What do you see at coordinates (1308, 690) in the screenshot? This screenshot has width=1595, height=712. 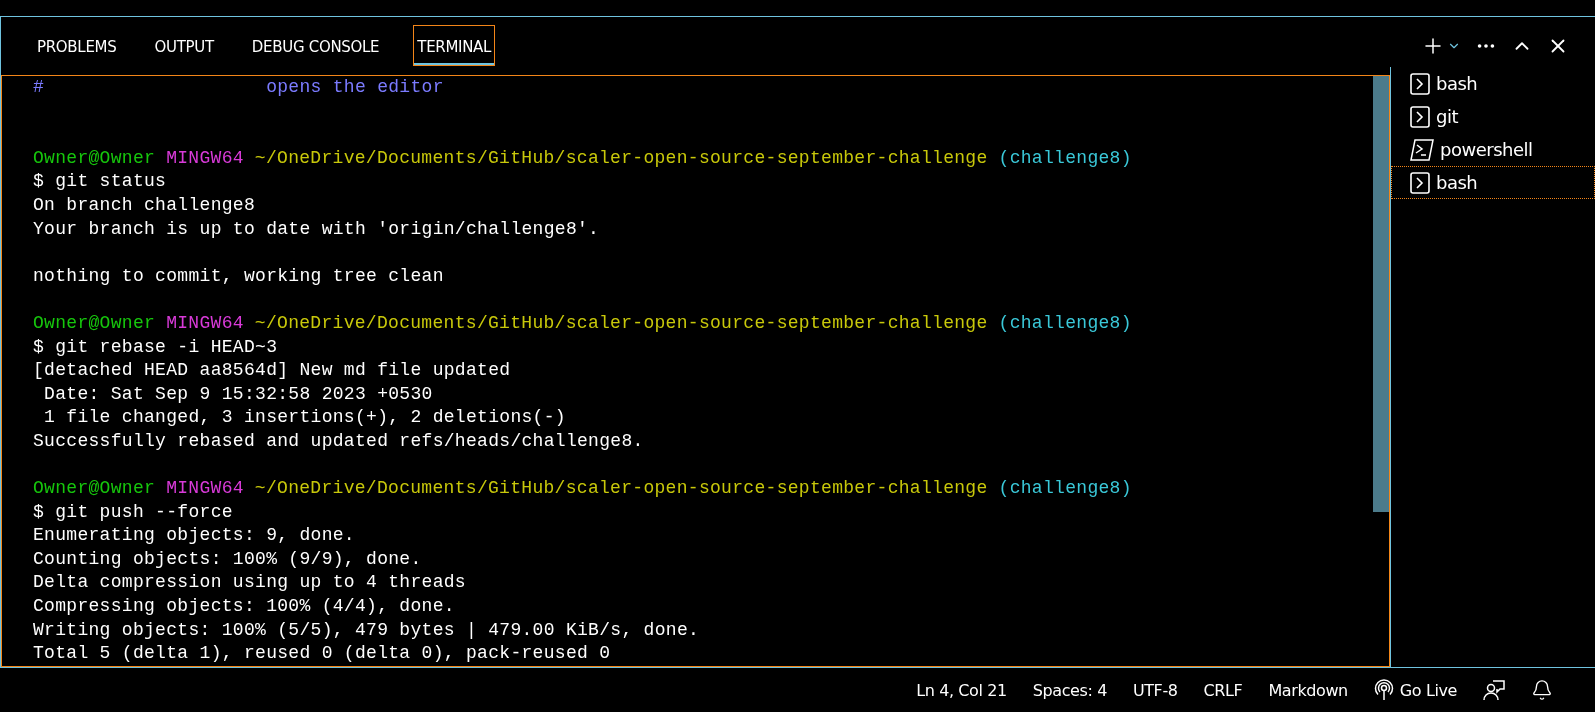 I see `status-item: Markdown` at bounding box center [1308, 690].